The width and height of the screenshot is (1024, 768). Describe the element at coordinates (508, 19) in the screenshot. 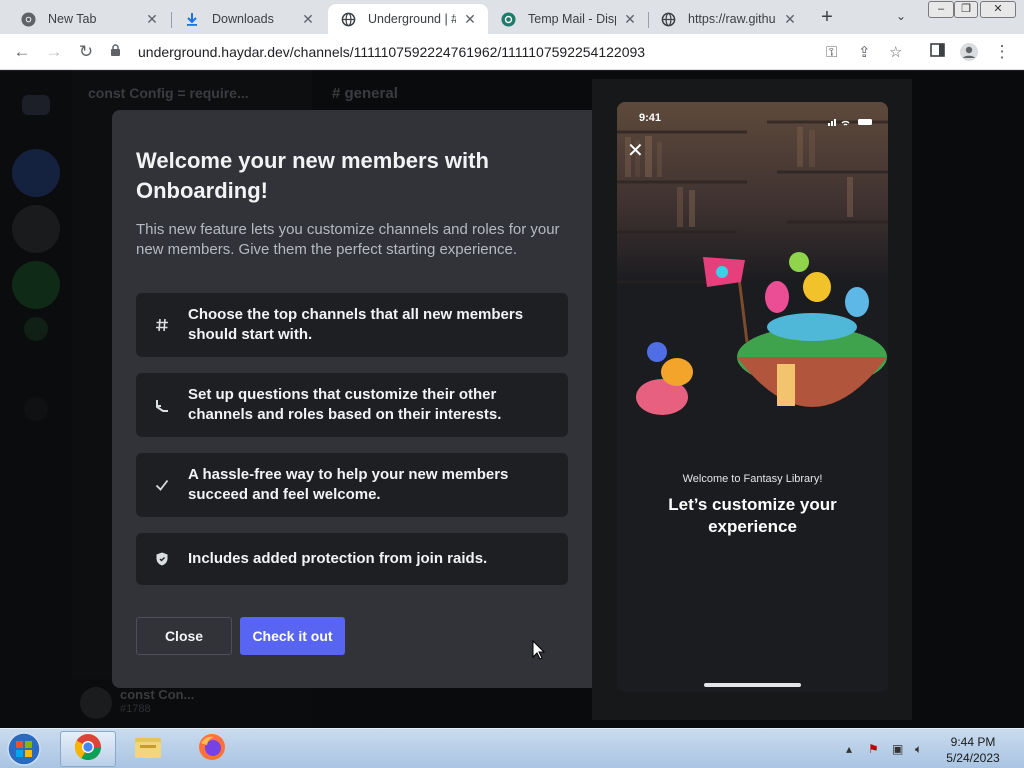

I see `temp-mail-icon` at that location.